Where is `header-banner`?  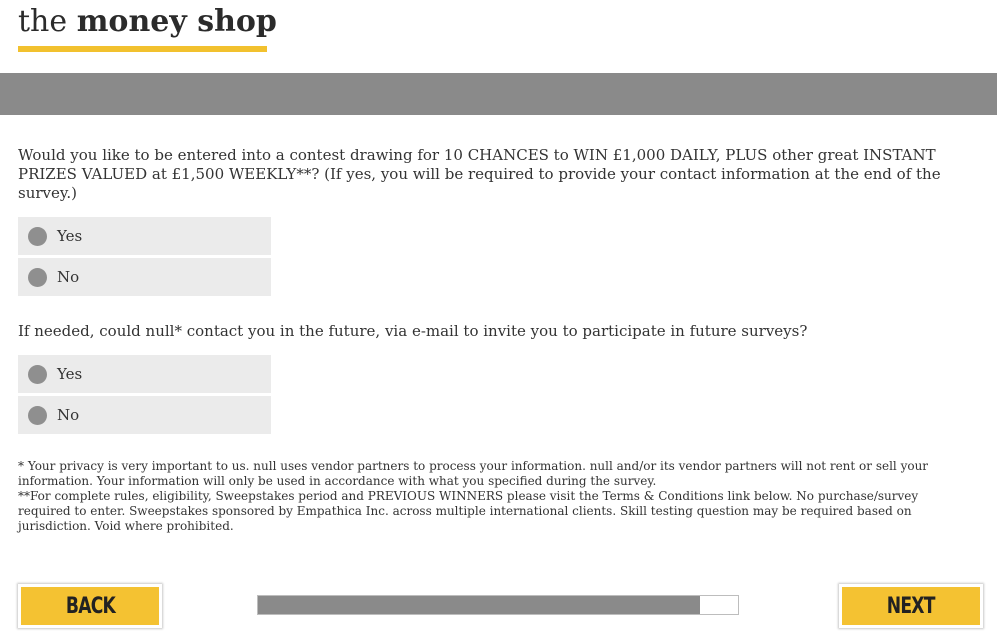 header-banner is located at coordinates (498, 94).